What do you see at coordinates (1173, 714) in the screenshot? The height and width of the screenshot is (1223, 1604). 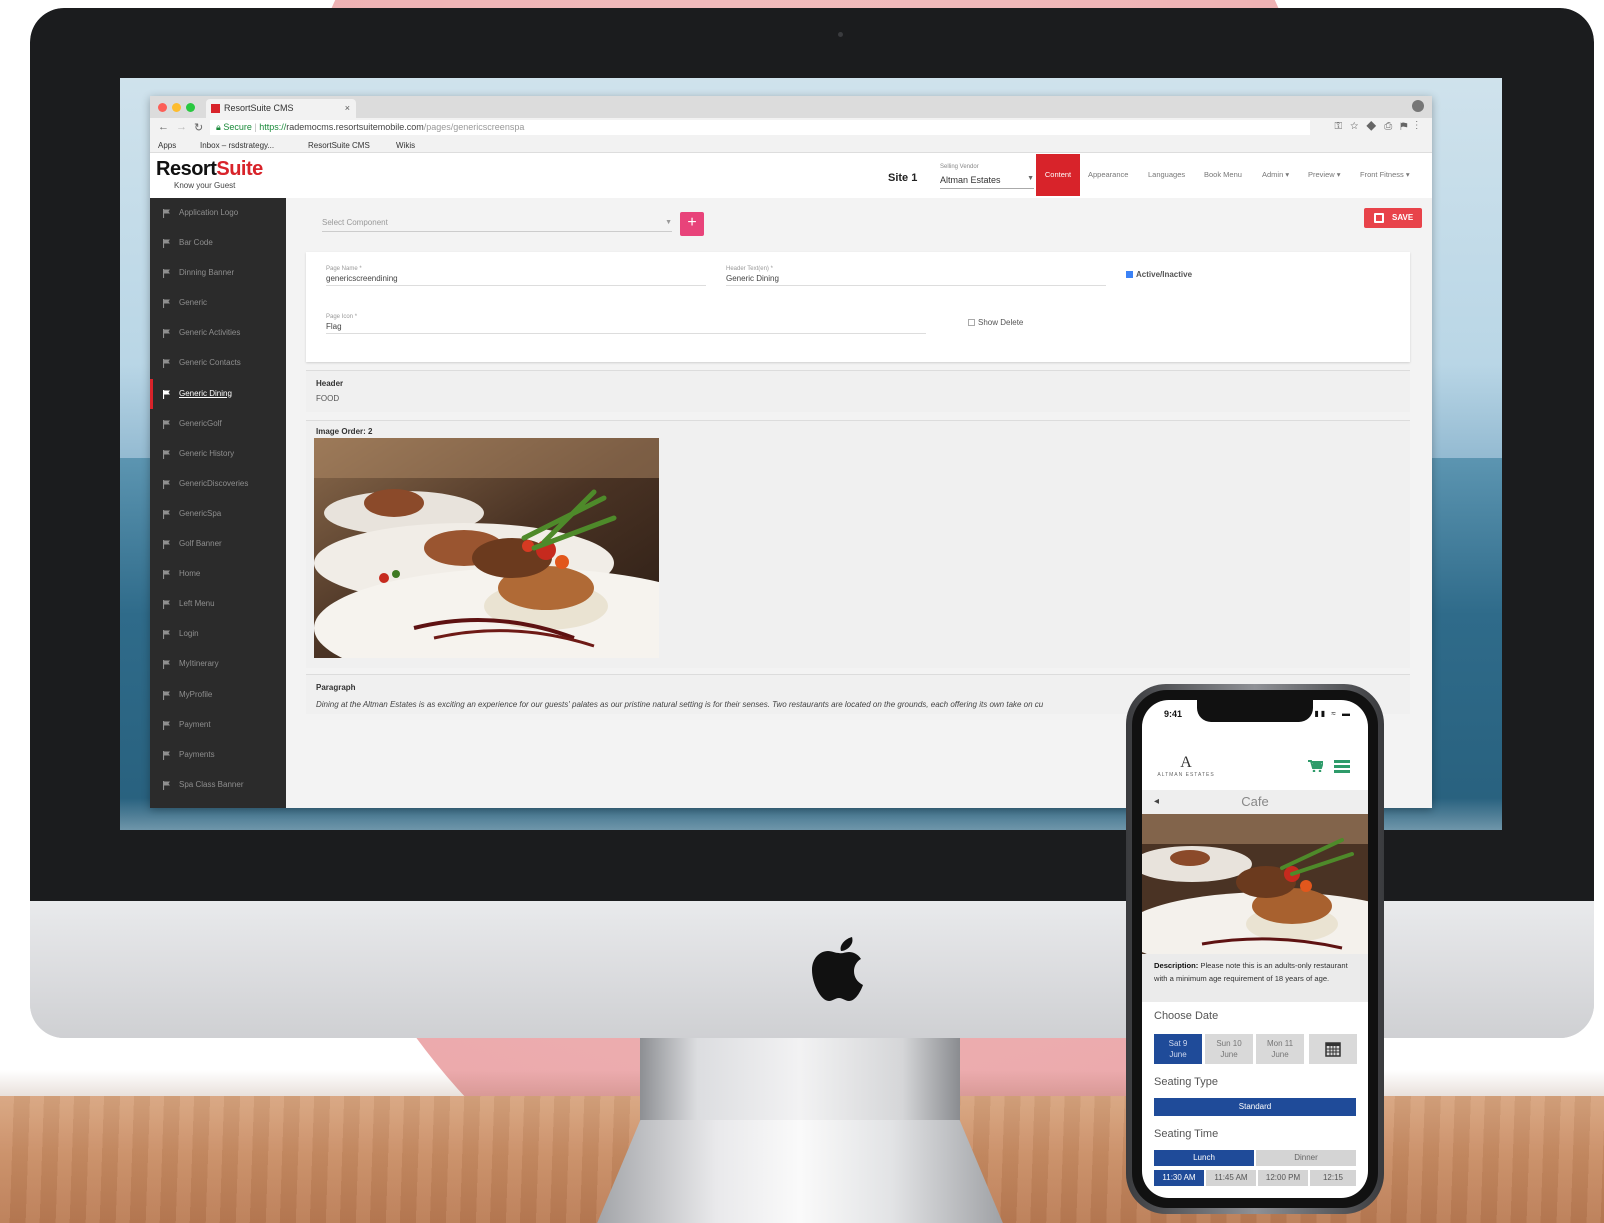 I see `status-time: 9:41` at bounding box center [1173, 714].